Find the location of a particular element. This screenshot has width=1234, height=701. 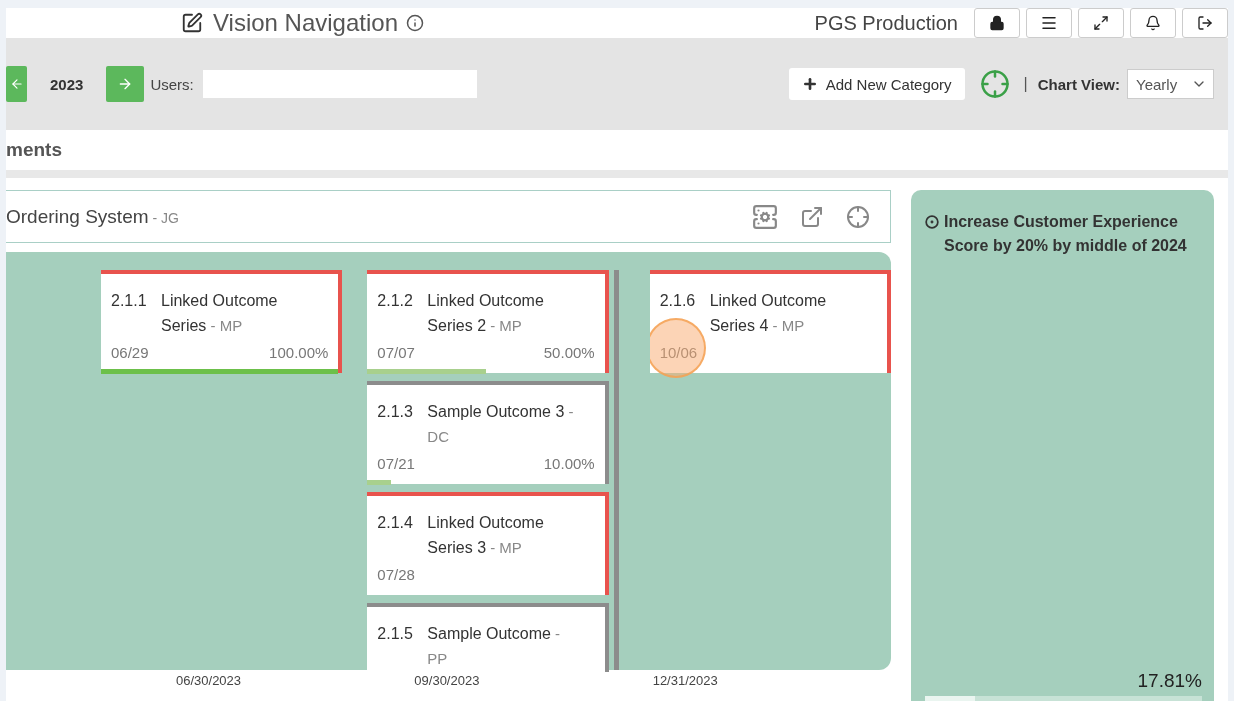

external-link-button is located at coordinates (812, 216).